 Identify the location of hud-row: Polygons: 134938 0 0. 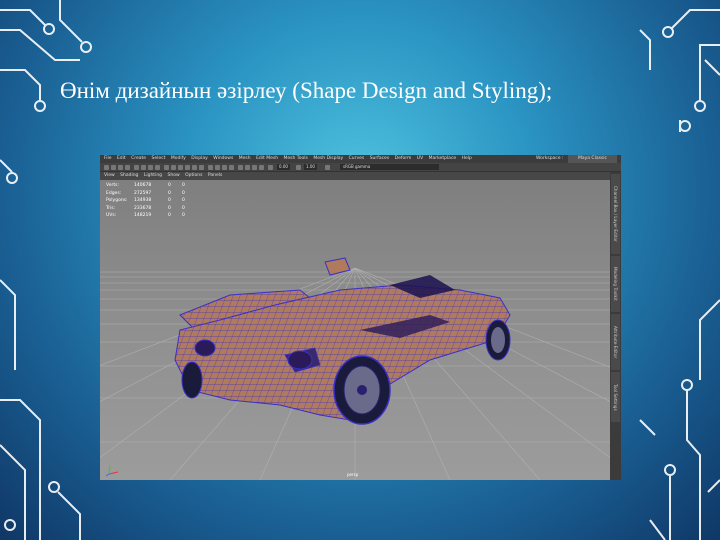
(151, 201).